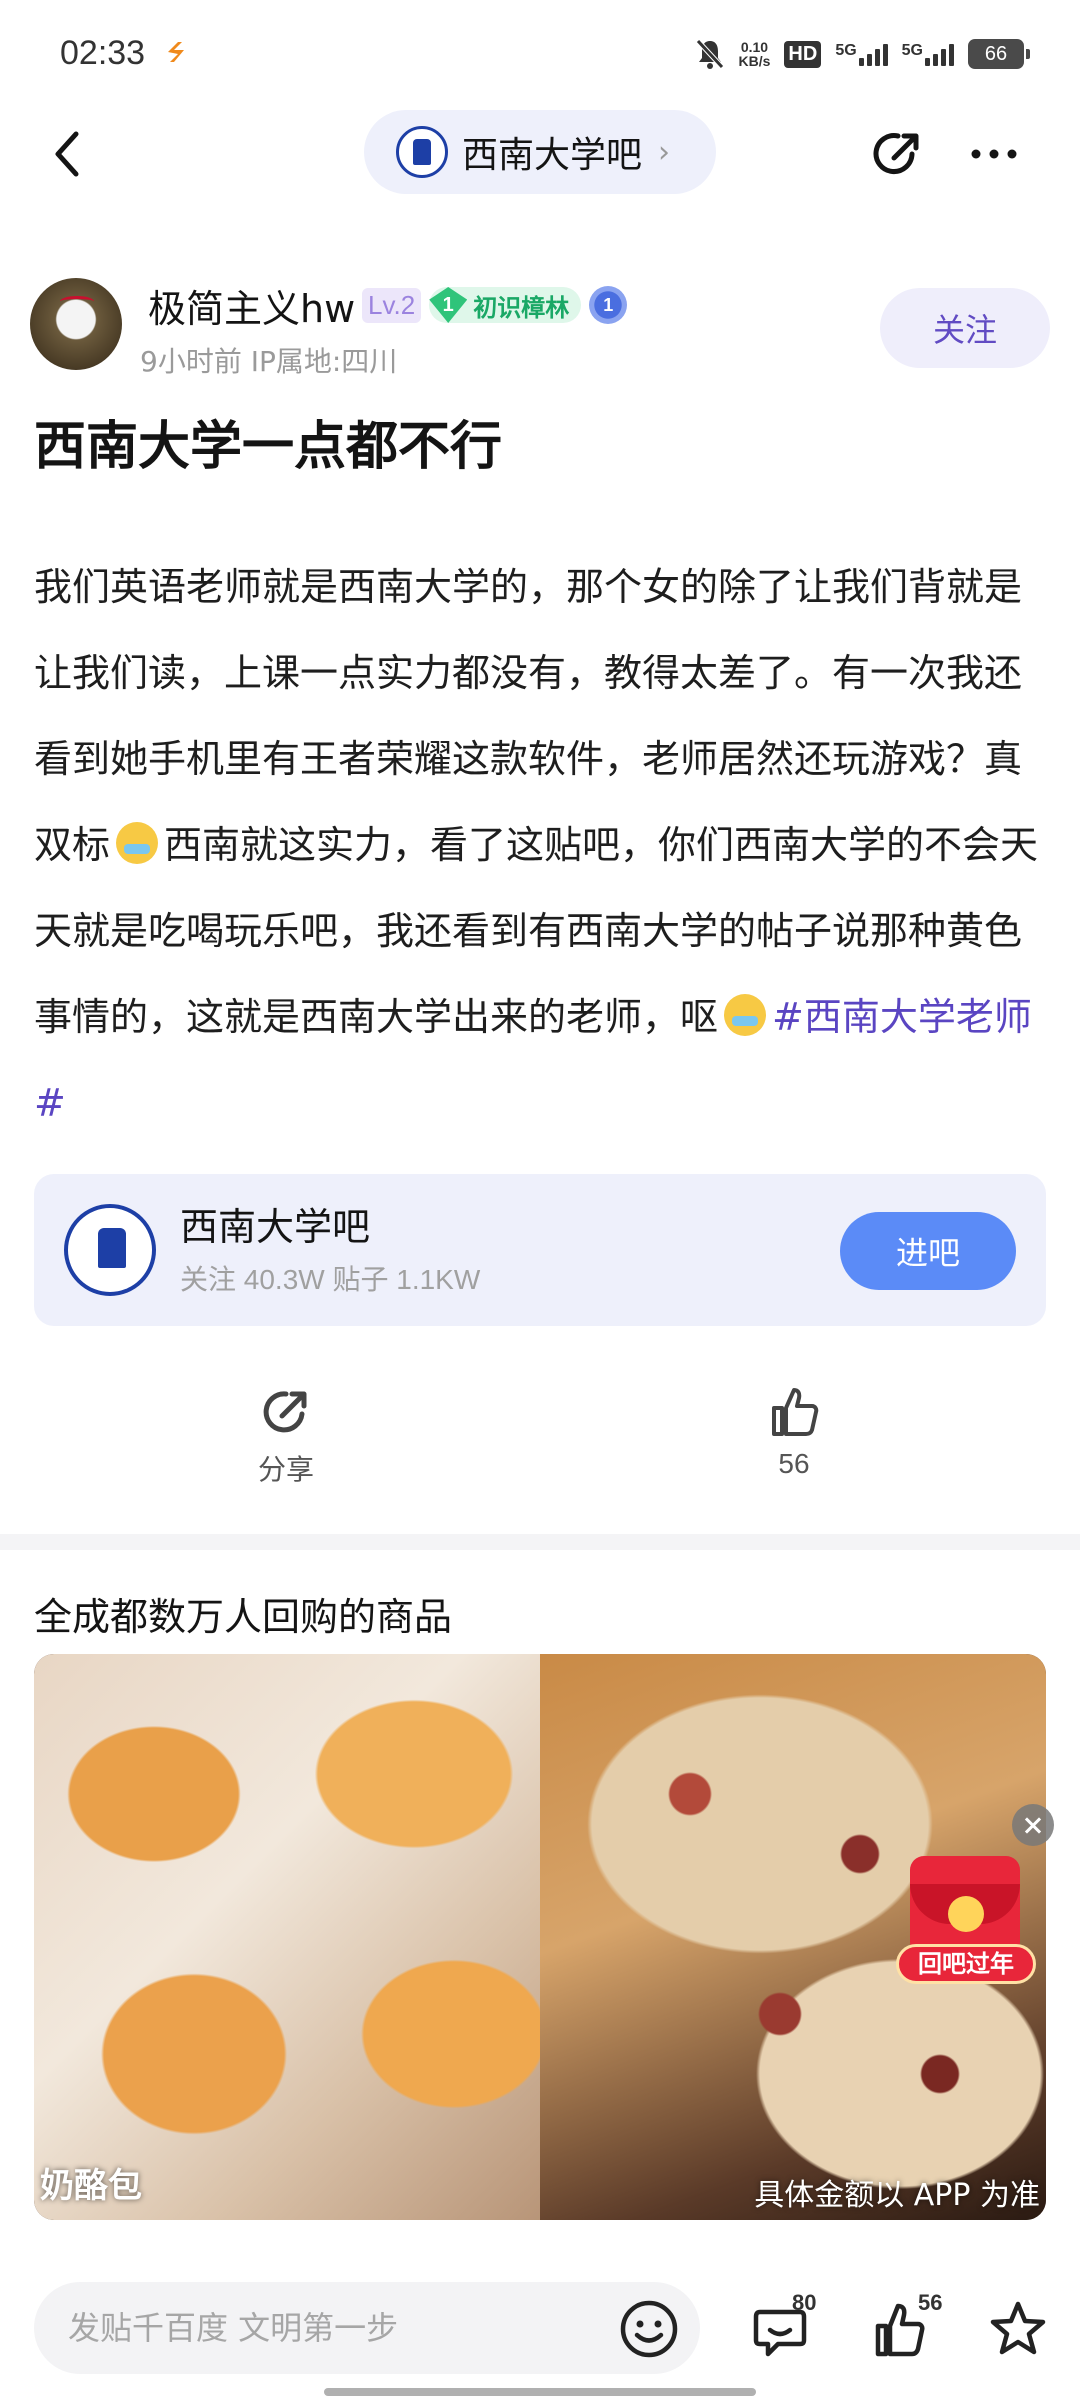  What do you see at coordinates (243, 1617) in the screenshot?
I see `ad-title: 全成都数万人回购的商品` at bounding box center [243, 1617].